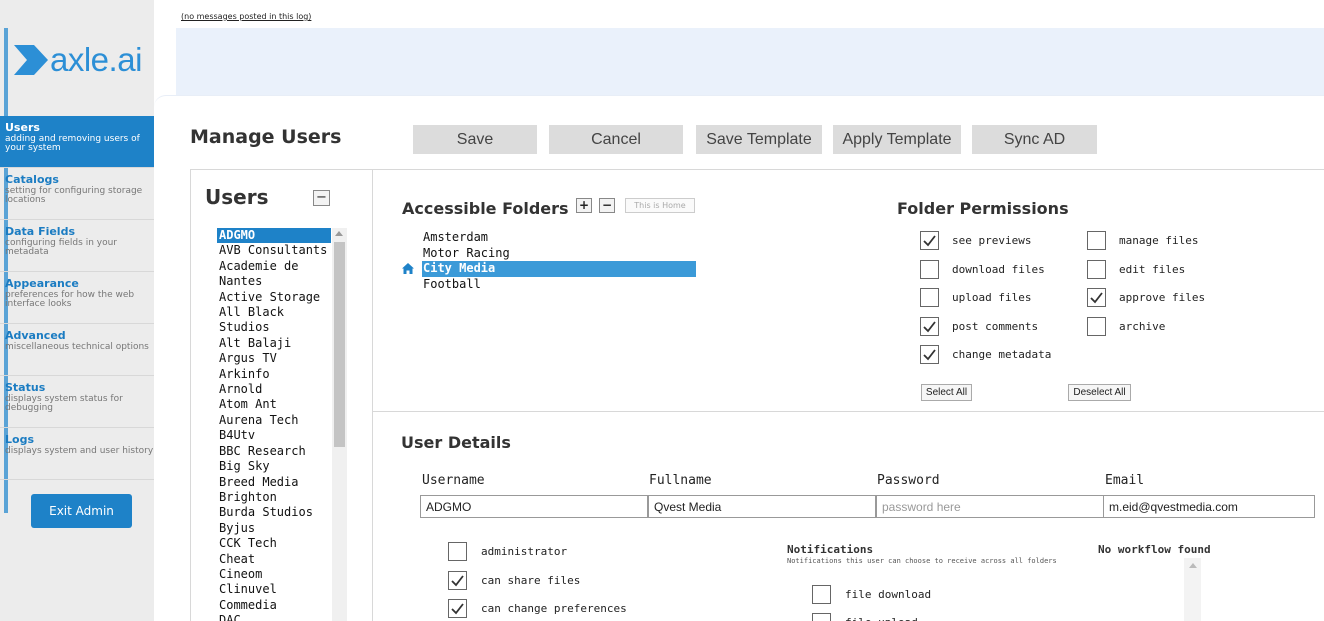 The image size is (1324, 621). I want to click on workflow-scroll-up-icon, so click(1193, 565).